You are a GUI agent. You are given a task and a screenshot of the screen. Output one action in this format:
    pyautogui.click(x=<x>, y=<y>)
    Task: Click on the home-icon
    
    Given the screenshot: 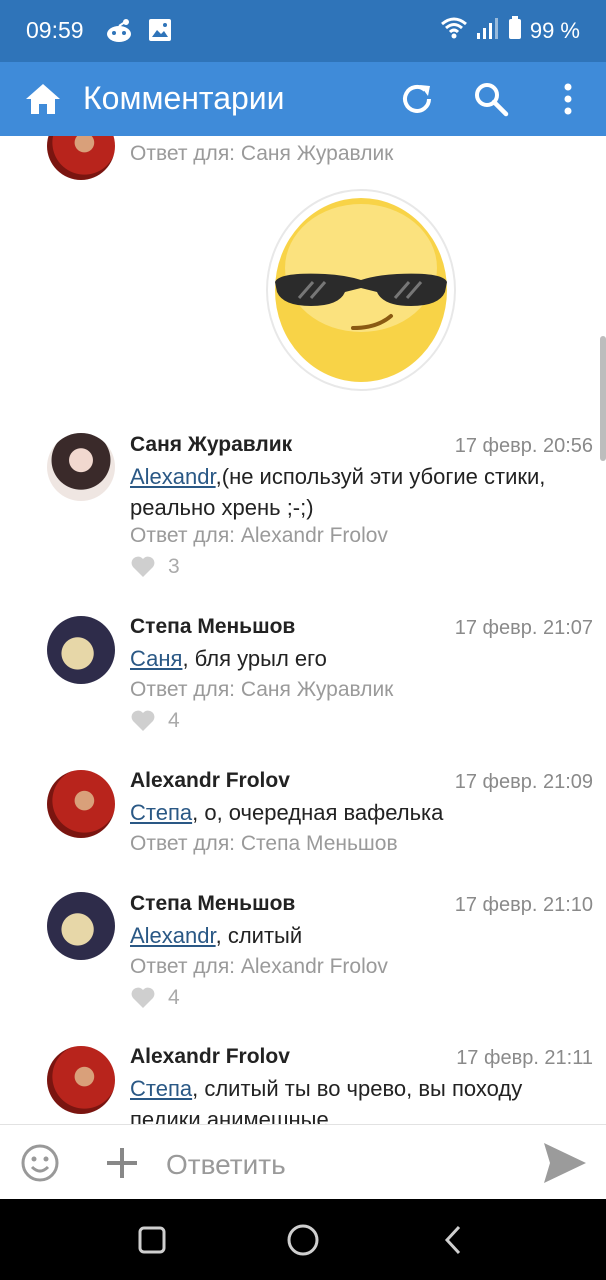 What is the action you would take?
    pyautogui.click(x=43, y=99)
    